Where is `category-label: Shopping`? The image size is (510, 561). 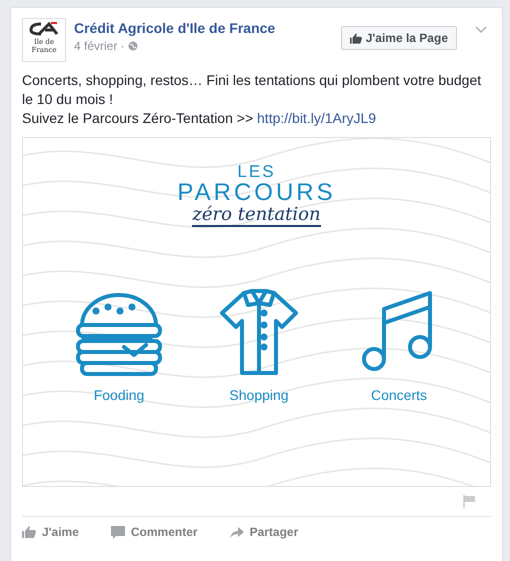
category-label: Shopping is located at coordinates (259, 395).